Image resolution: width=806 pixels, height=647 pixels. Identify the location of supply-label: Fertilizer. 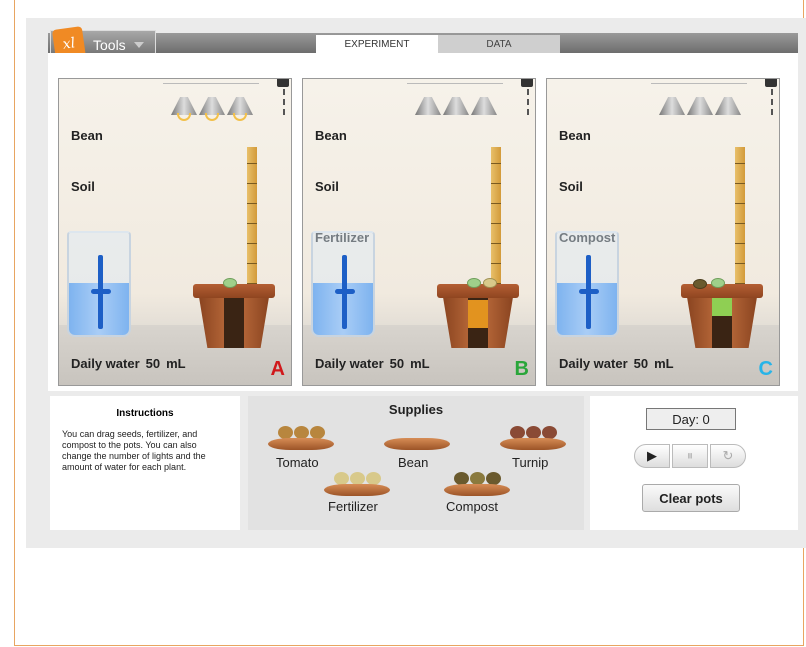
(353, 506).